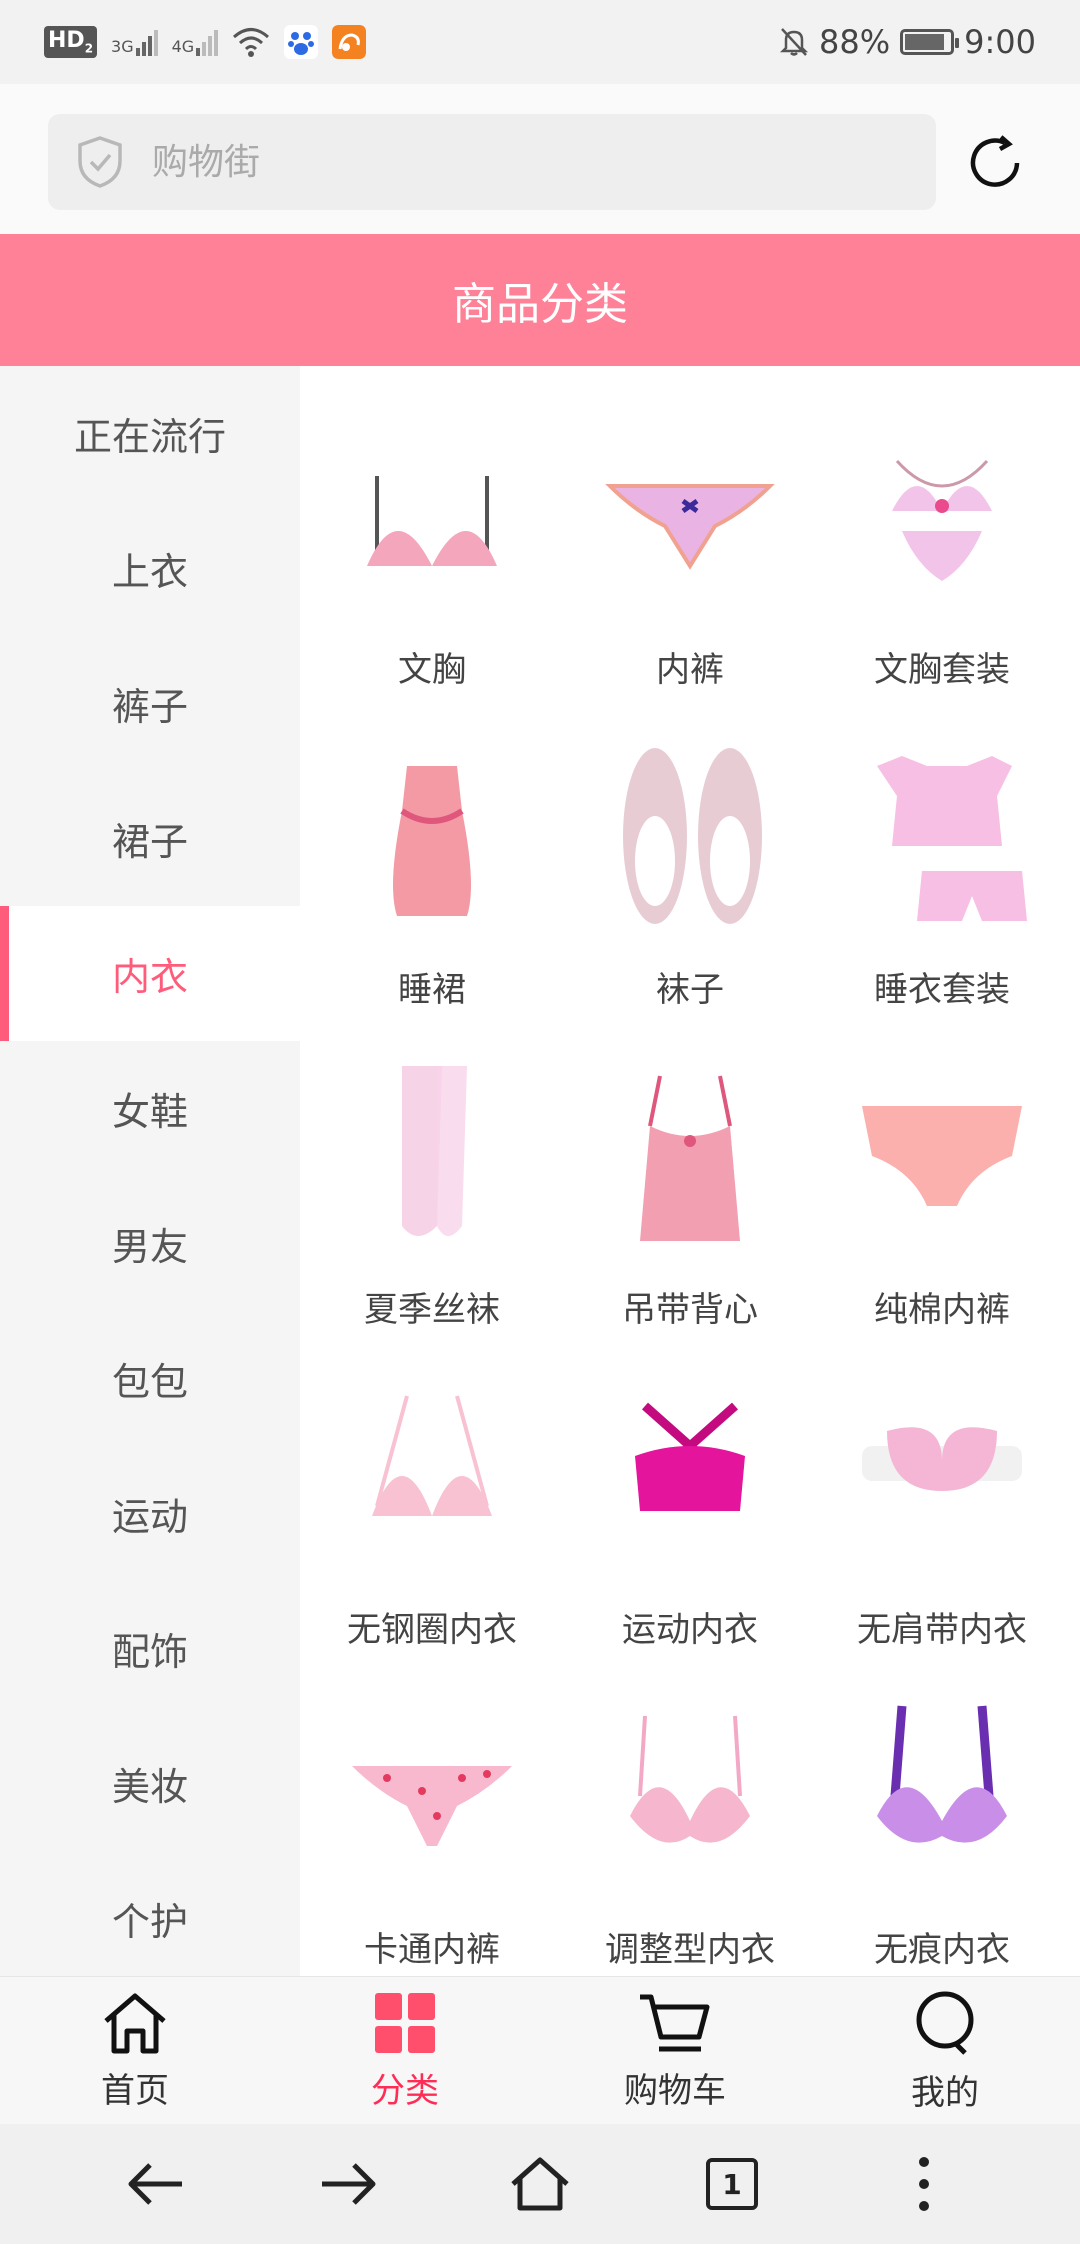  I want to click on arrow-right-icon, so click(349, 2184).